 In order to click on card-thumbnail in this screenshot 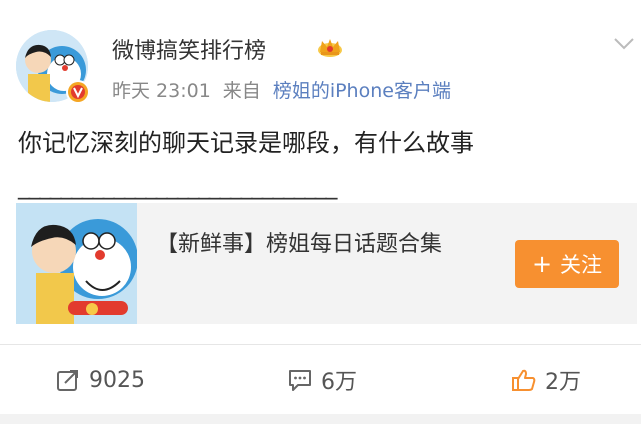, I will do `click(76, 263)`.